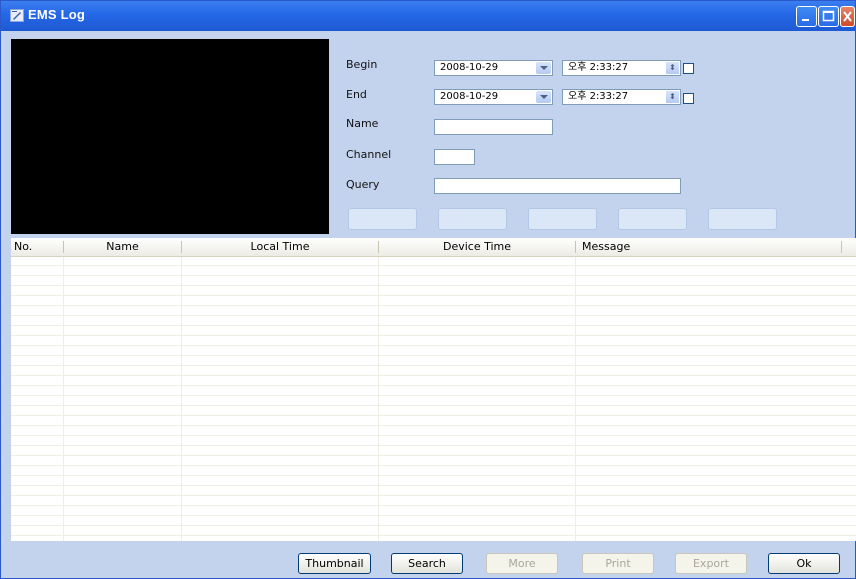  I want to click on begin-time-picker: 오후 2:33:27 ⬍, so click(621, 68).